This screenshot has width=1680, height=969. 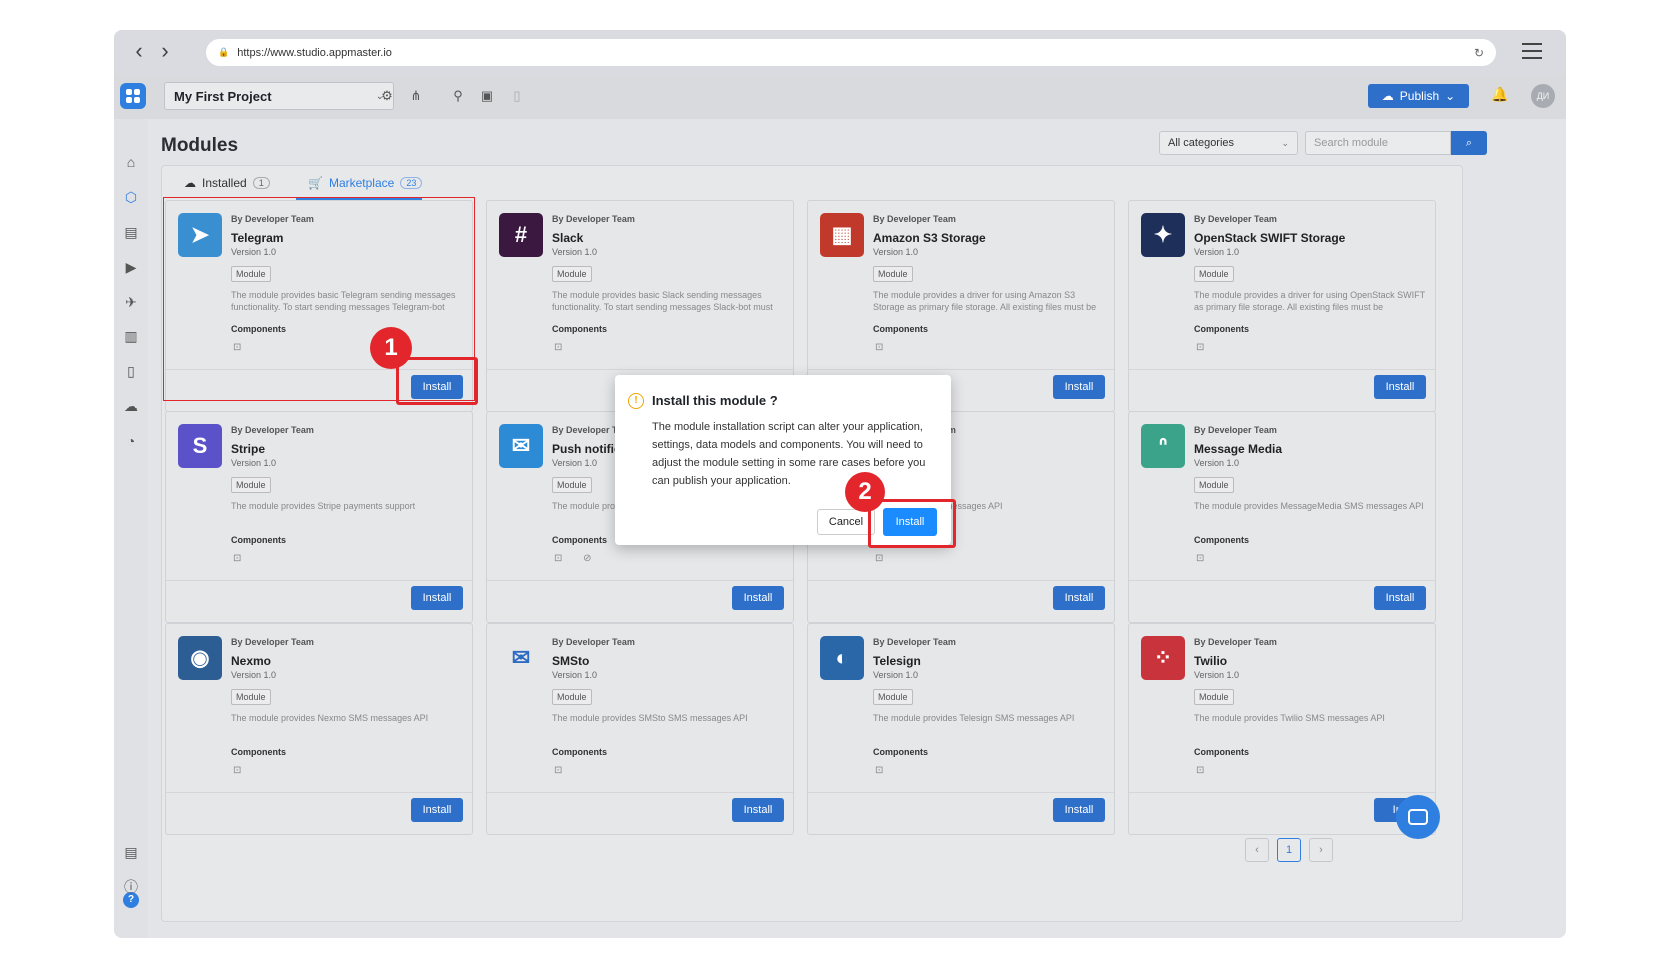 I want to click on browser-menu-icon, so click(x=1532, y=53).